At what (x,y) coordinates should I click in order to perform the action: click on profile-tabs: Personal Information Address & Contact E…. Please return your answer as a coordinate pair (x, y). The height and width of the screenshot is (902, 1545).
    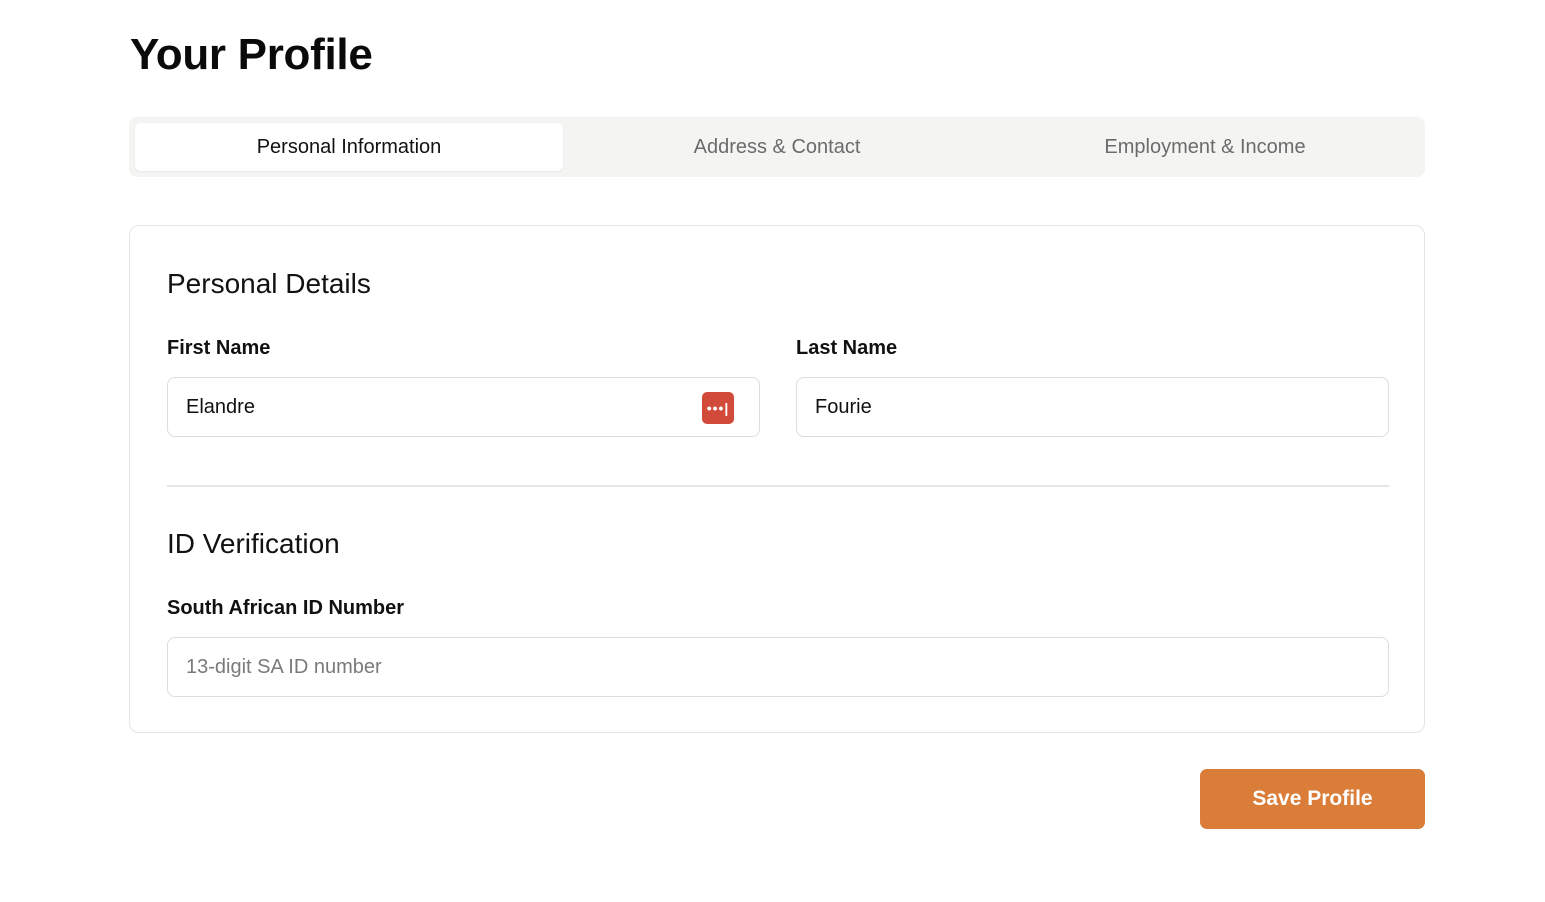
    Looking at the image, I should click on (777, 147).